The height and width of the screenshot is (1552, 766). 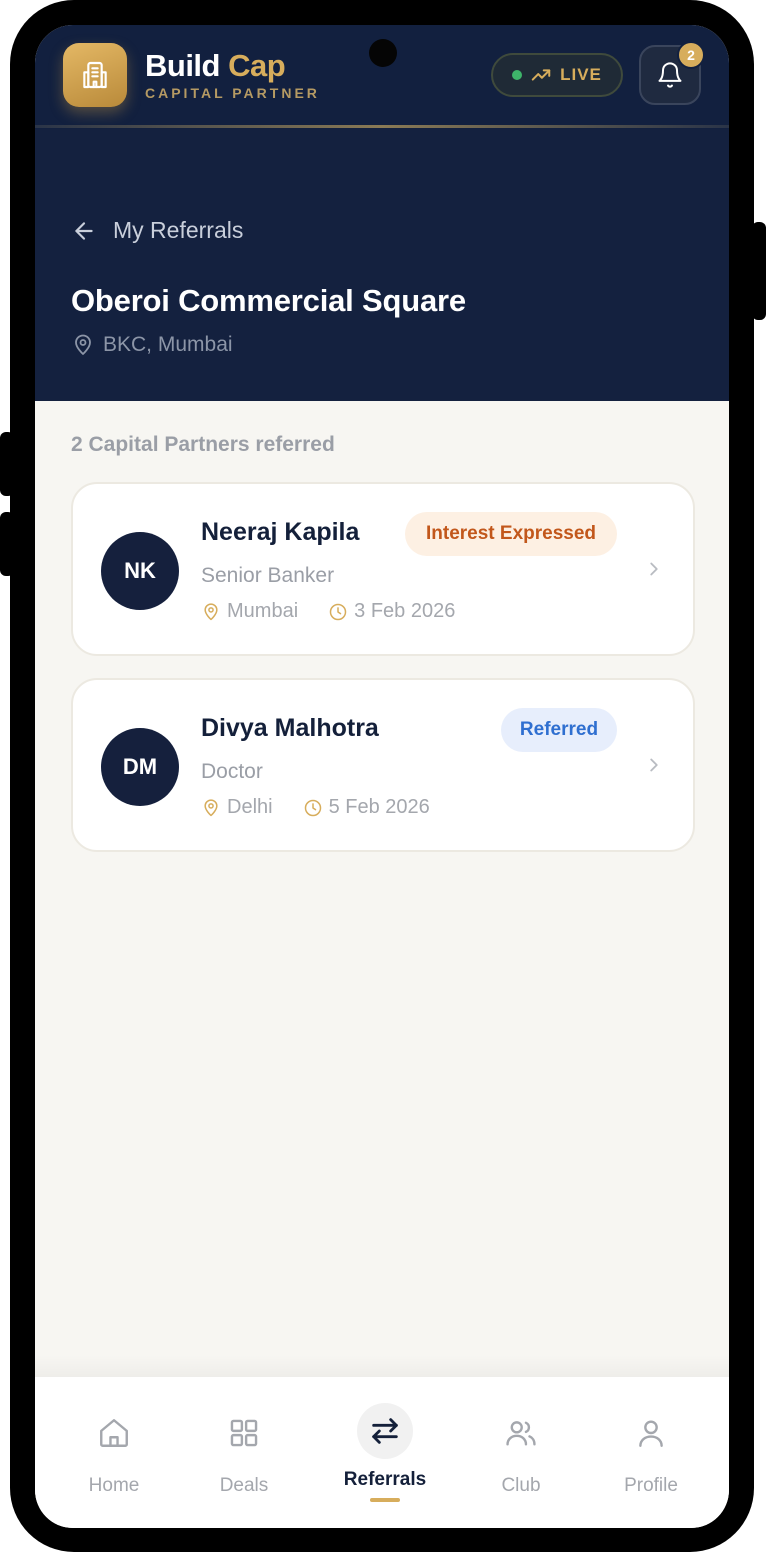 I want to click on back-to-referrals: My Referrals, so click(x=157, y=230).